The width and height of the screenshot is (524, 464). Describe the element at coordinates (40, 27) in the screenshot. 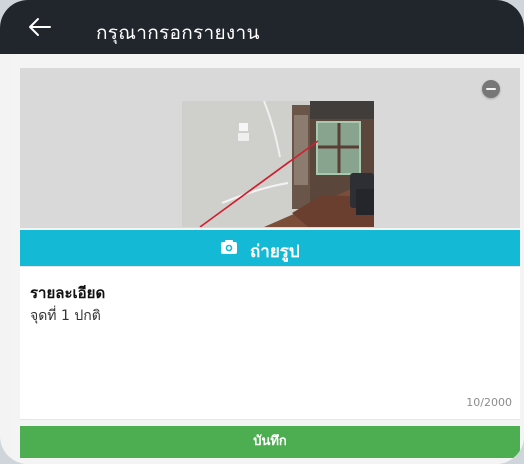

I see `arrow-left-icon` at that location.